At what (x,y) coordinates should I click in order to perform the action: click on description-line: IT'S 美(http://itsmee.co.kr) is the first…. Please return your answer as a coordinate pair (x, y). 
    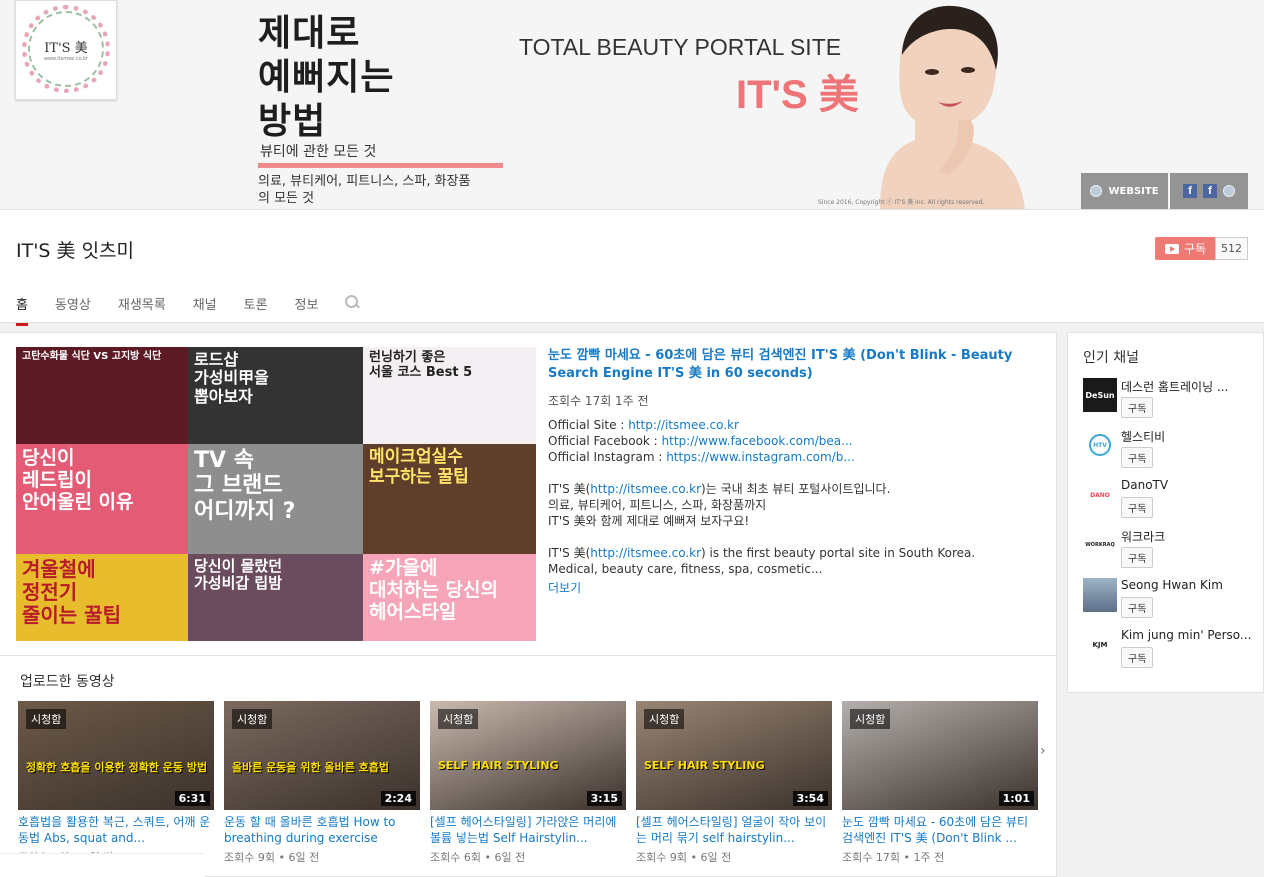
    Looking at the image, I should click on (783, 553).